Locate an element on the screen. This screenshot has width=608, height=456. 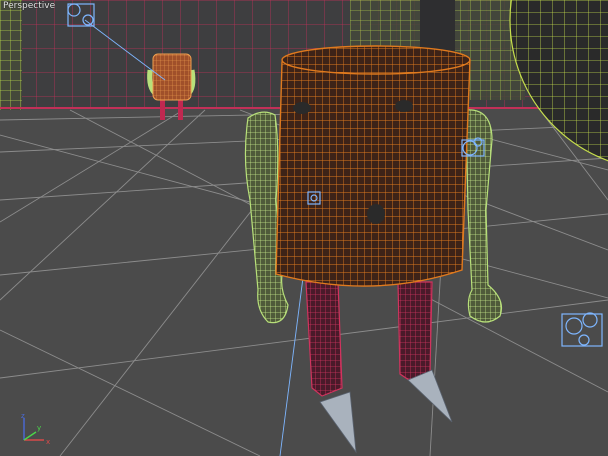
axis-y-label: y is located at coordinates (39, 428).